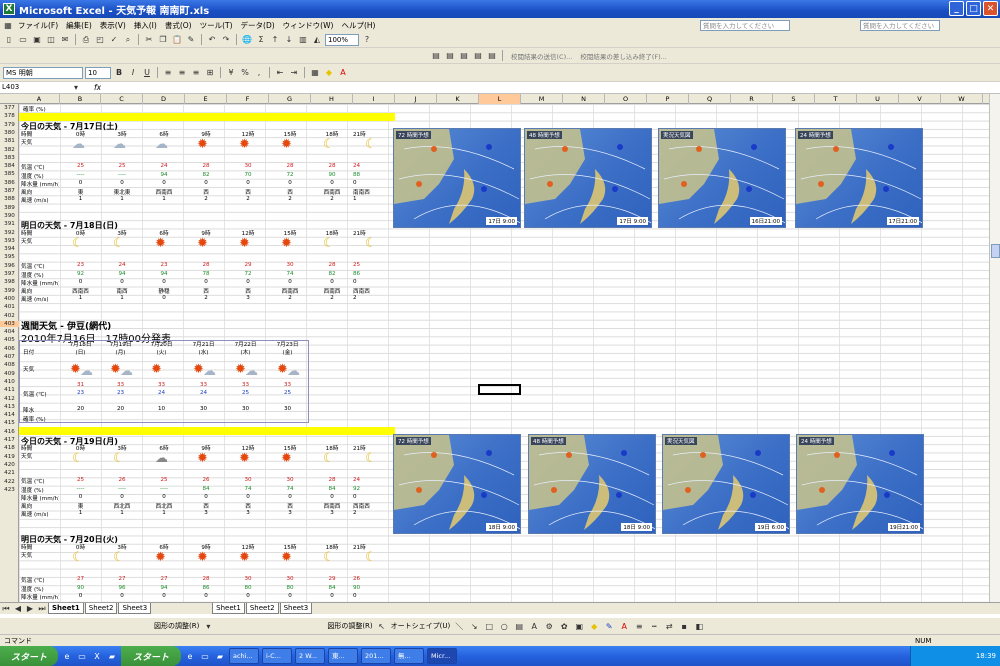 Image resolution: width=1000 pixels, height=666 pixels. What do you see at coordinates (9, 440) in the screenshot?
I see `row-header-417: 417` at bounding box center [9, 440].